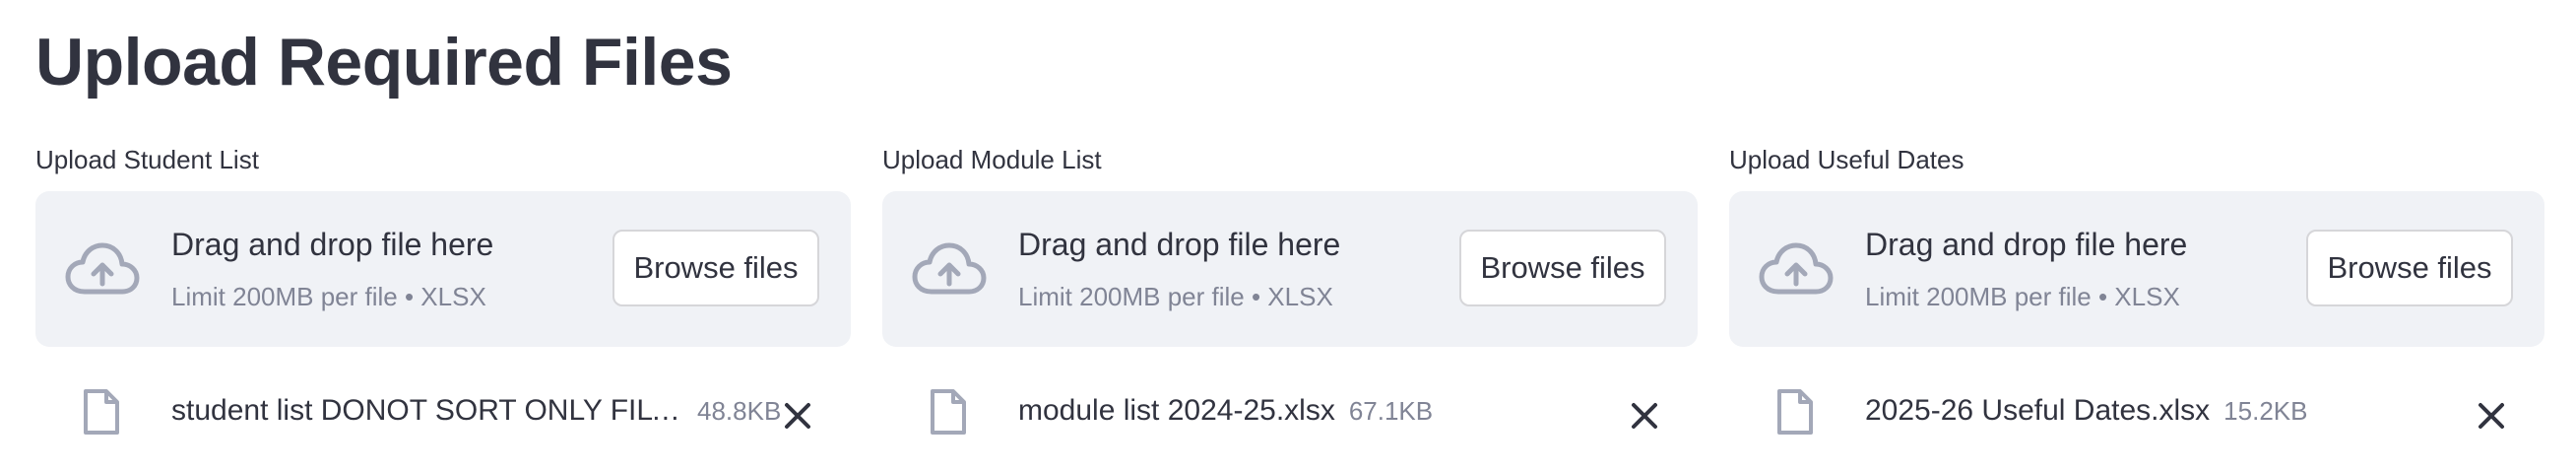 Image resolution: width=2576 pixels, height=471 pixels. What do you see at coordinates (1176, 411) in the screenshot?
I see `uploaded-file-name: module list 2024-25.xlsx` at bounding box center [1176, 411].